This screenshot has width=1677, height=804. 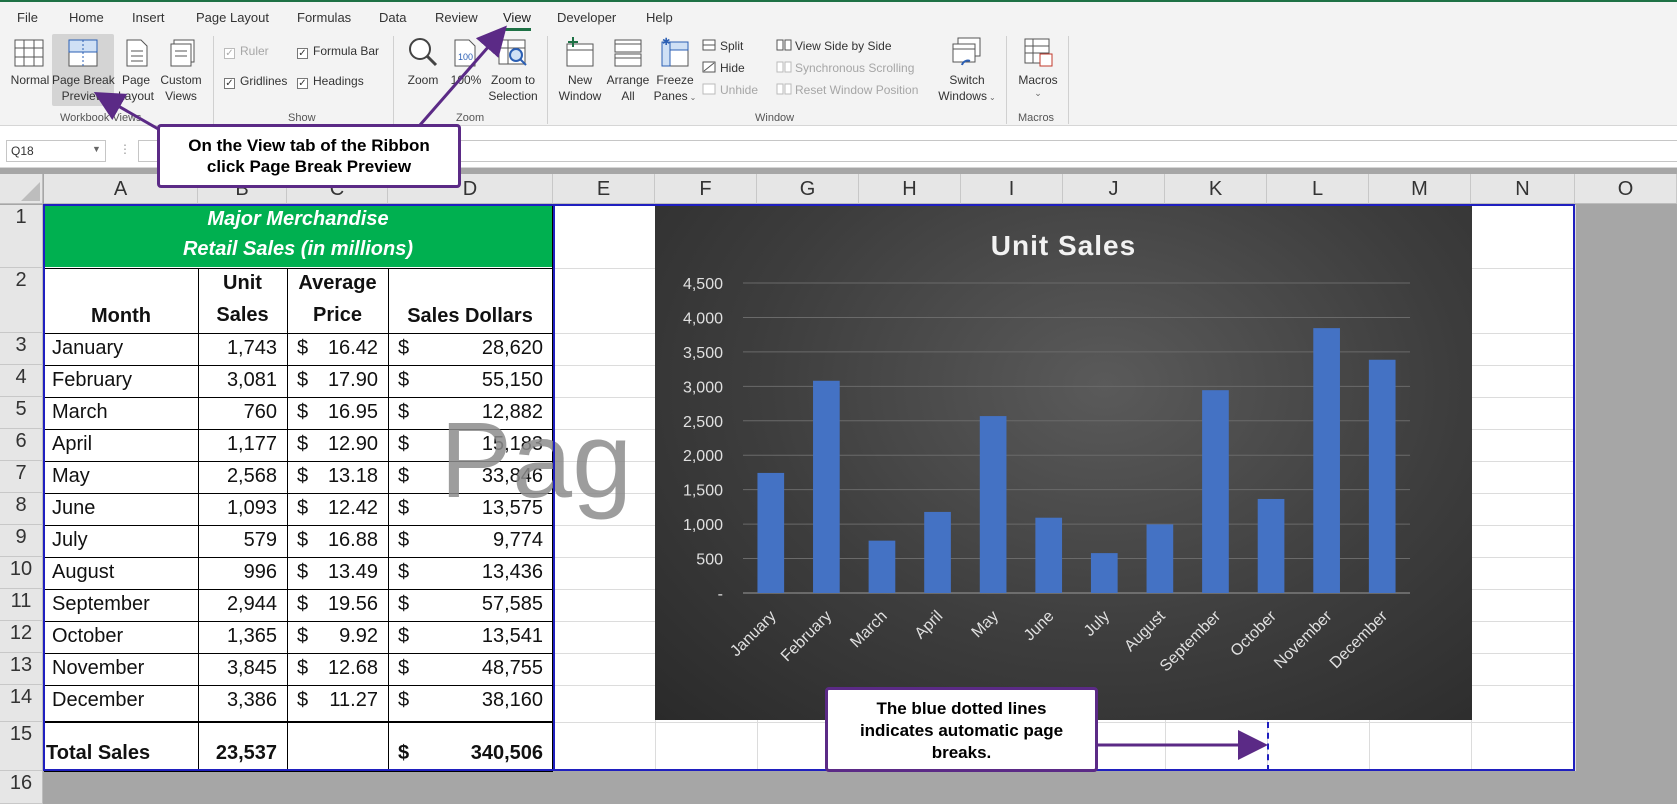 I want to click on split-button: Split, so click(x=722, y=45).